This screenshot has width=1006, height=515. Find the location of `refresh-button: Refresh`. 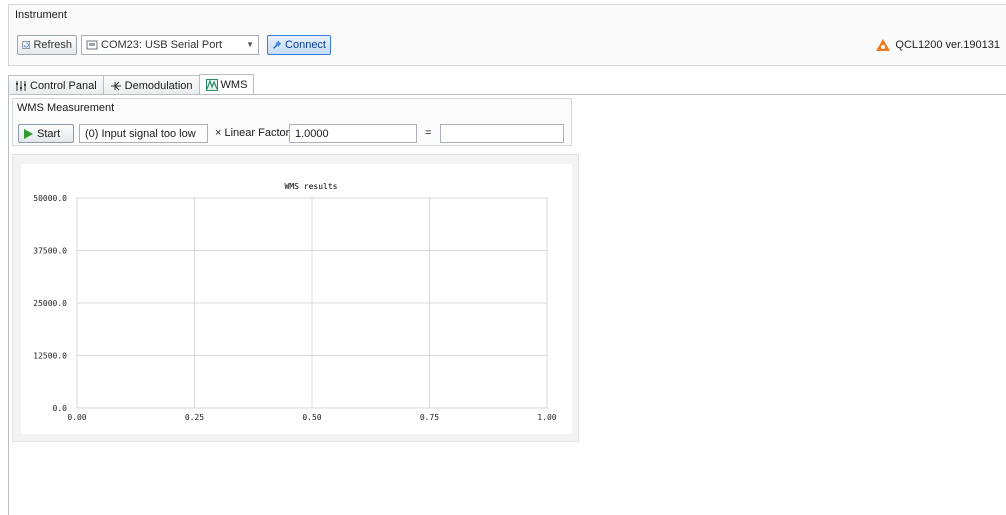

refresh-button: Refresh is located at coordinates (47, 45).